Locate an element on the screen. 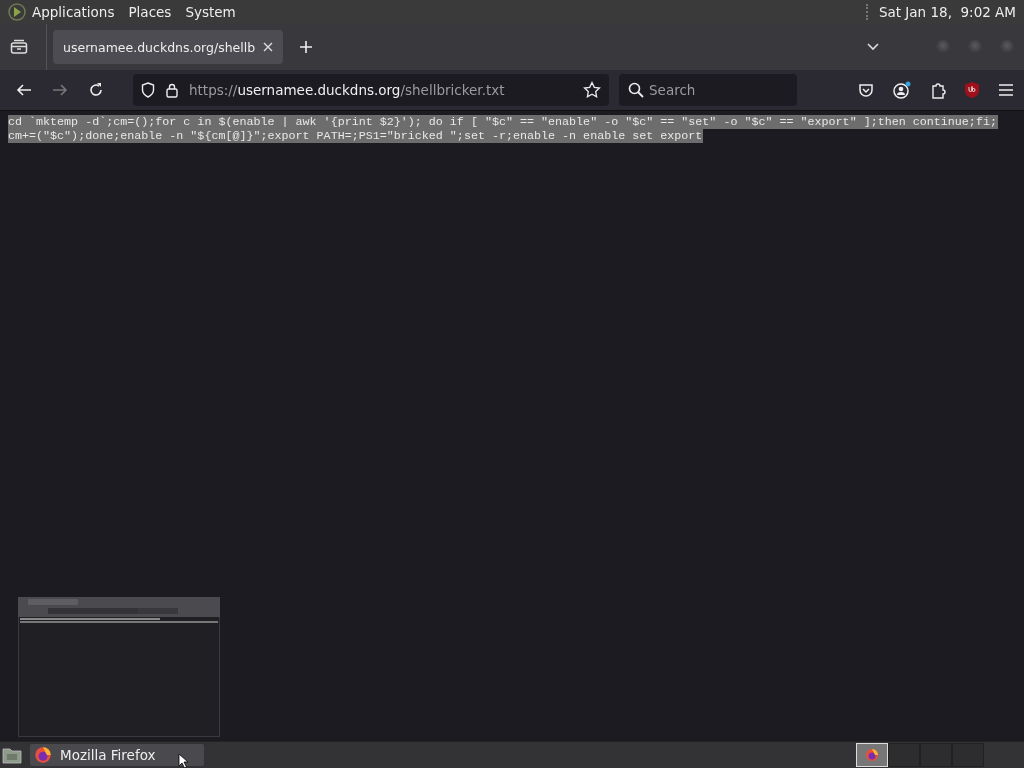  browser-tab: usernamee.duckdns.org/shellb is located at coordinates (168, 47).